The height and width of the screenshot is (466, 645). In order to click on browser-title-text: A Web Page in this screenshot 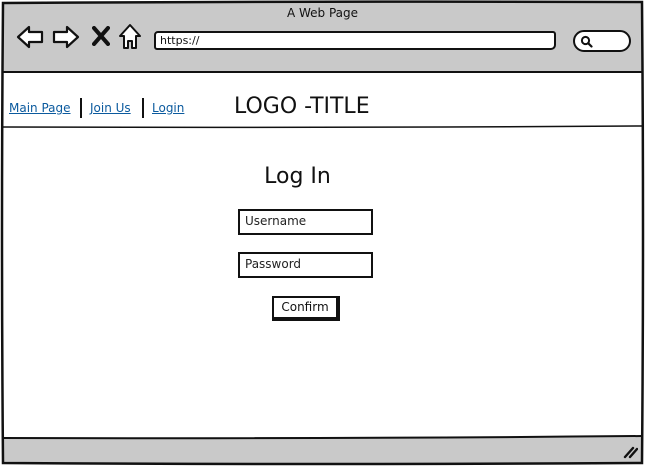, I will do `click(322, 13)`.